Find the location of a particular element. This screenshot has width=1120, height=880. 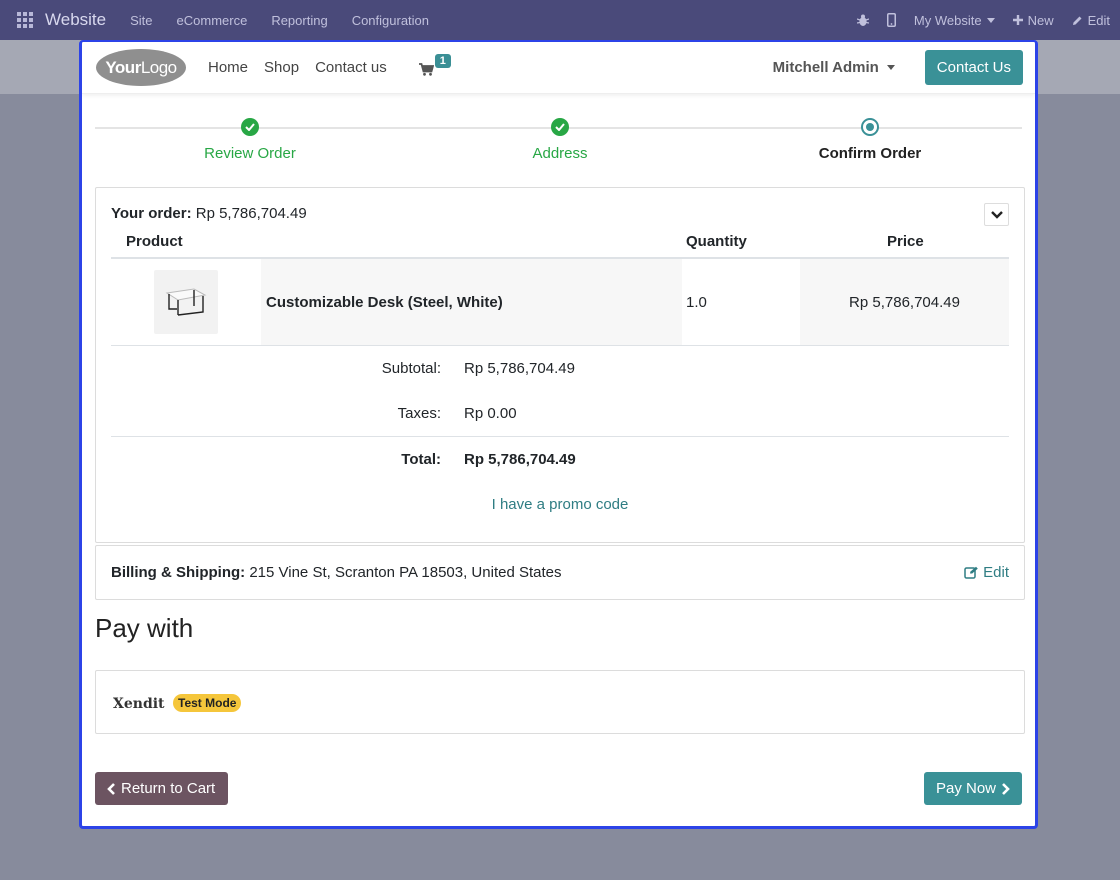

step-label: Review Order is located at coordinates (250, 153).